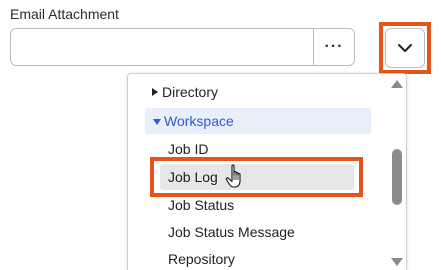 The image size is (441, 270). Describe the element at coordinates (64, 14) in the screenshot. I see `email-attachment-label: Email Attachment` at that location.